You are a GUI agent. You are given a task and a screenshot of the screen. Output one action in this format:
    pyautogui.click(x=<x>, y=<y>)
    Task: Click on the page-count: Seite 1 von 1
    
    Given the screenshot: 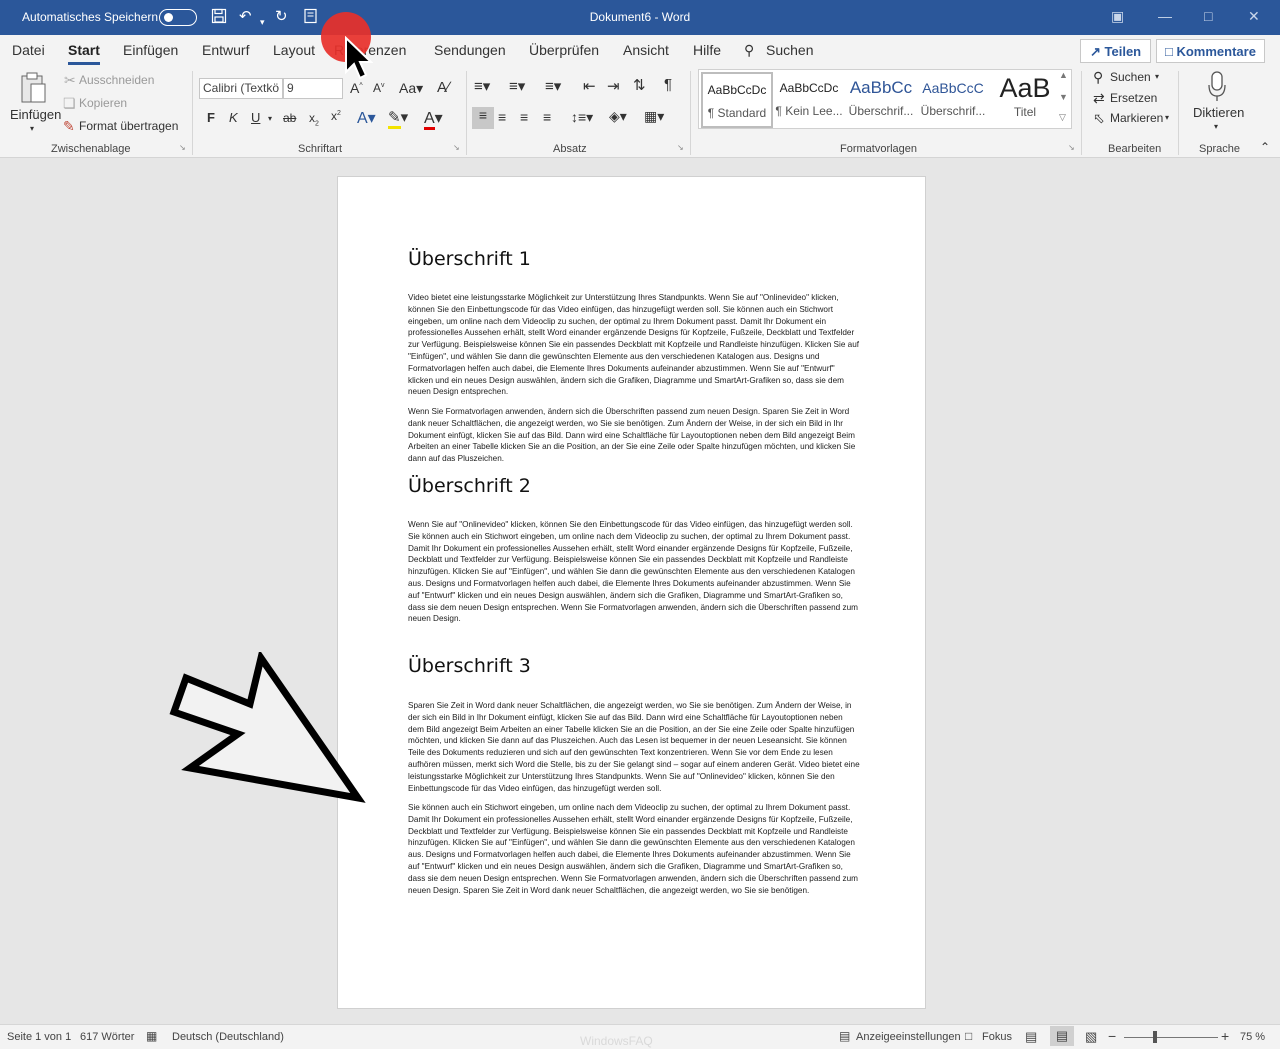 What is the action you would take?
    pyautogui.click(x=39, y=1037)
    